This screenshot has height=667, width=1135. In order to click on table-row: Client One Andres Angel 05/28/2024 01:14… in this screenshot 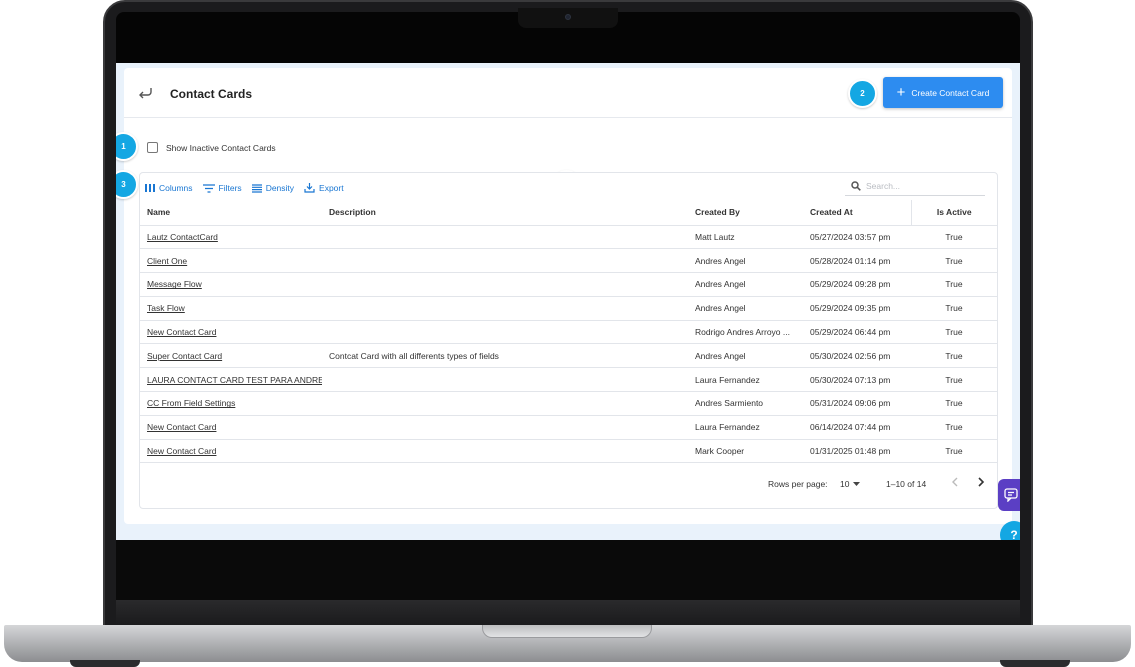, I will do `click(568, 261)`.